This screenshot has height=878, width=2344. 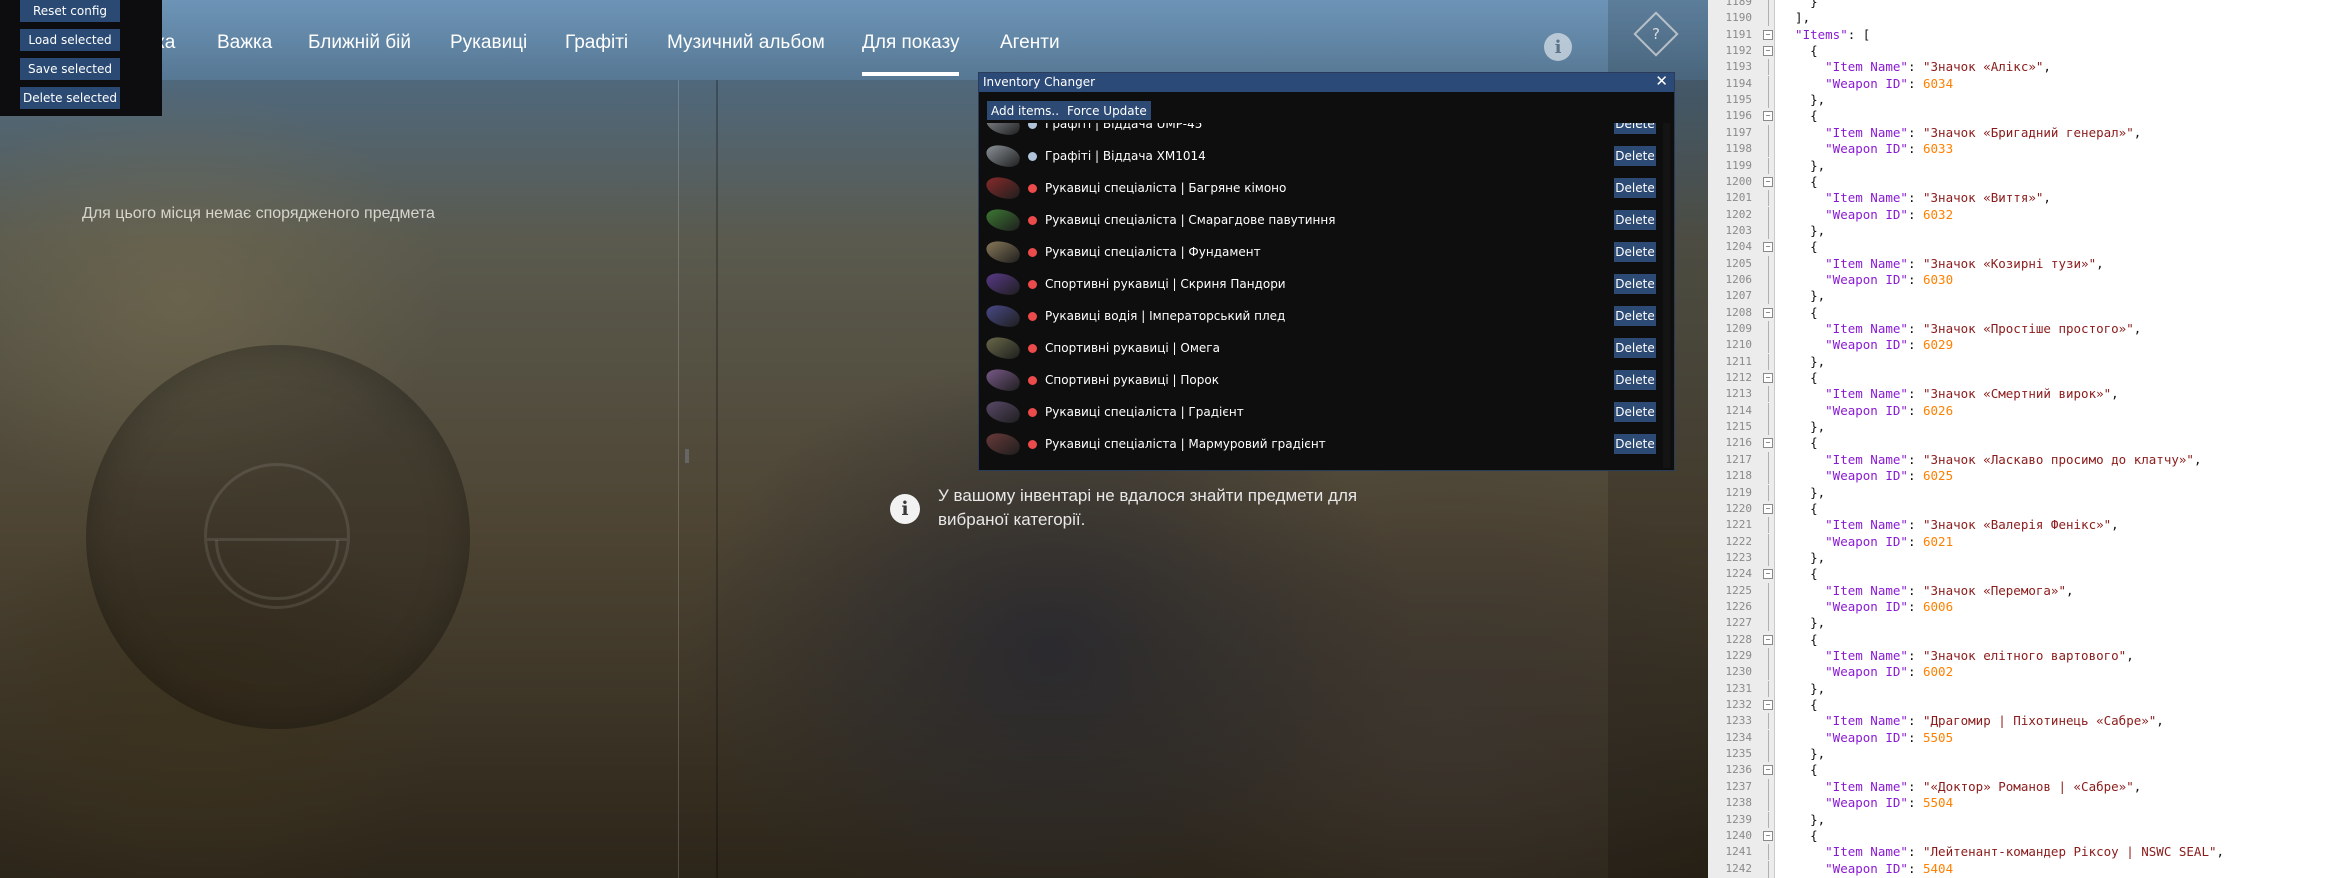 What do you see at coordinates (2026, 836) in the screenshot?
I see `code-line: 1240− {` at bounding box center [2026, 836].